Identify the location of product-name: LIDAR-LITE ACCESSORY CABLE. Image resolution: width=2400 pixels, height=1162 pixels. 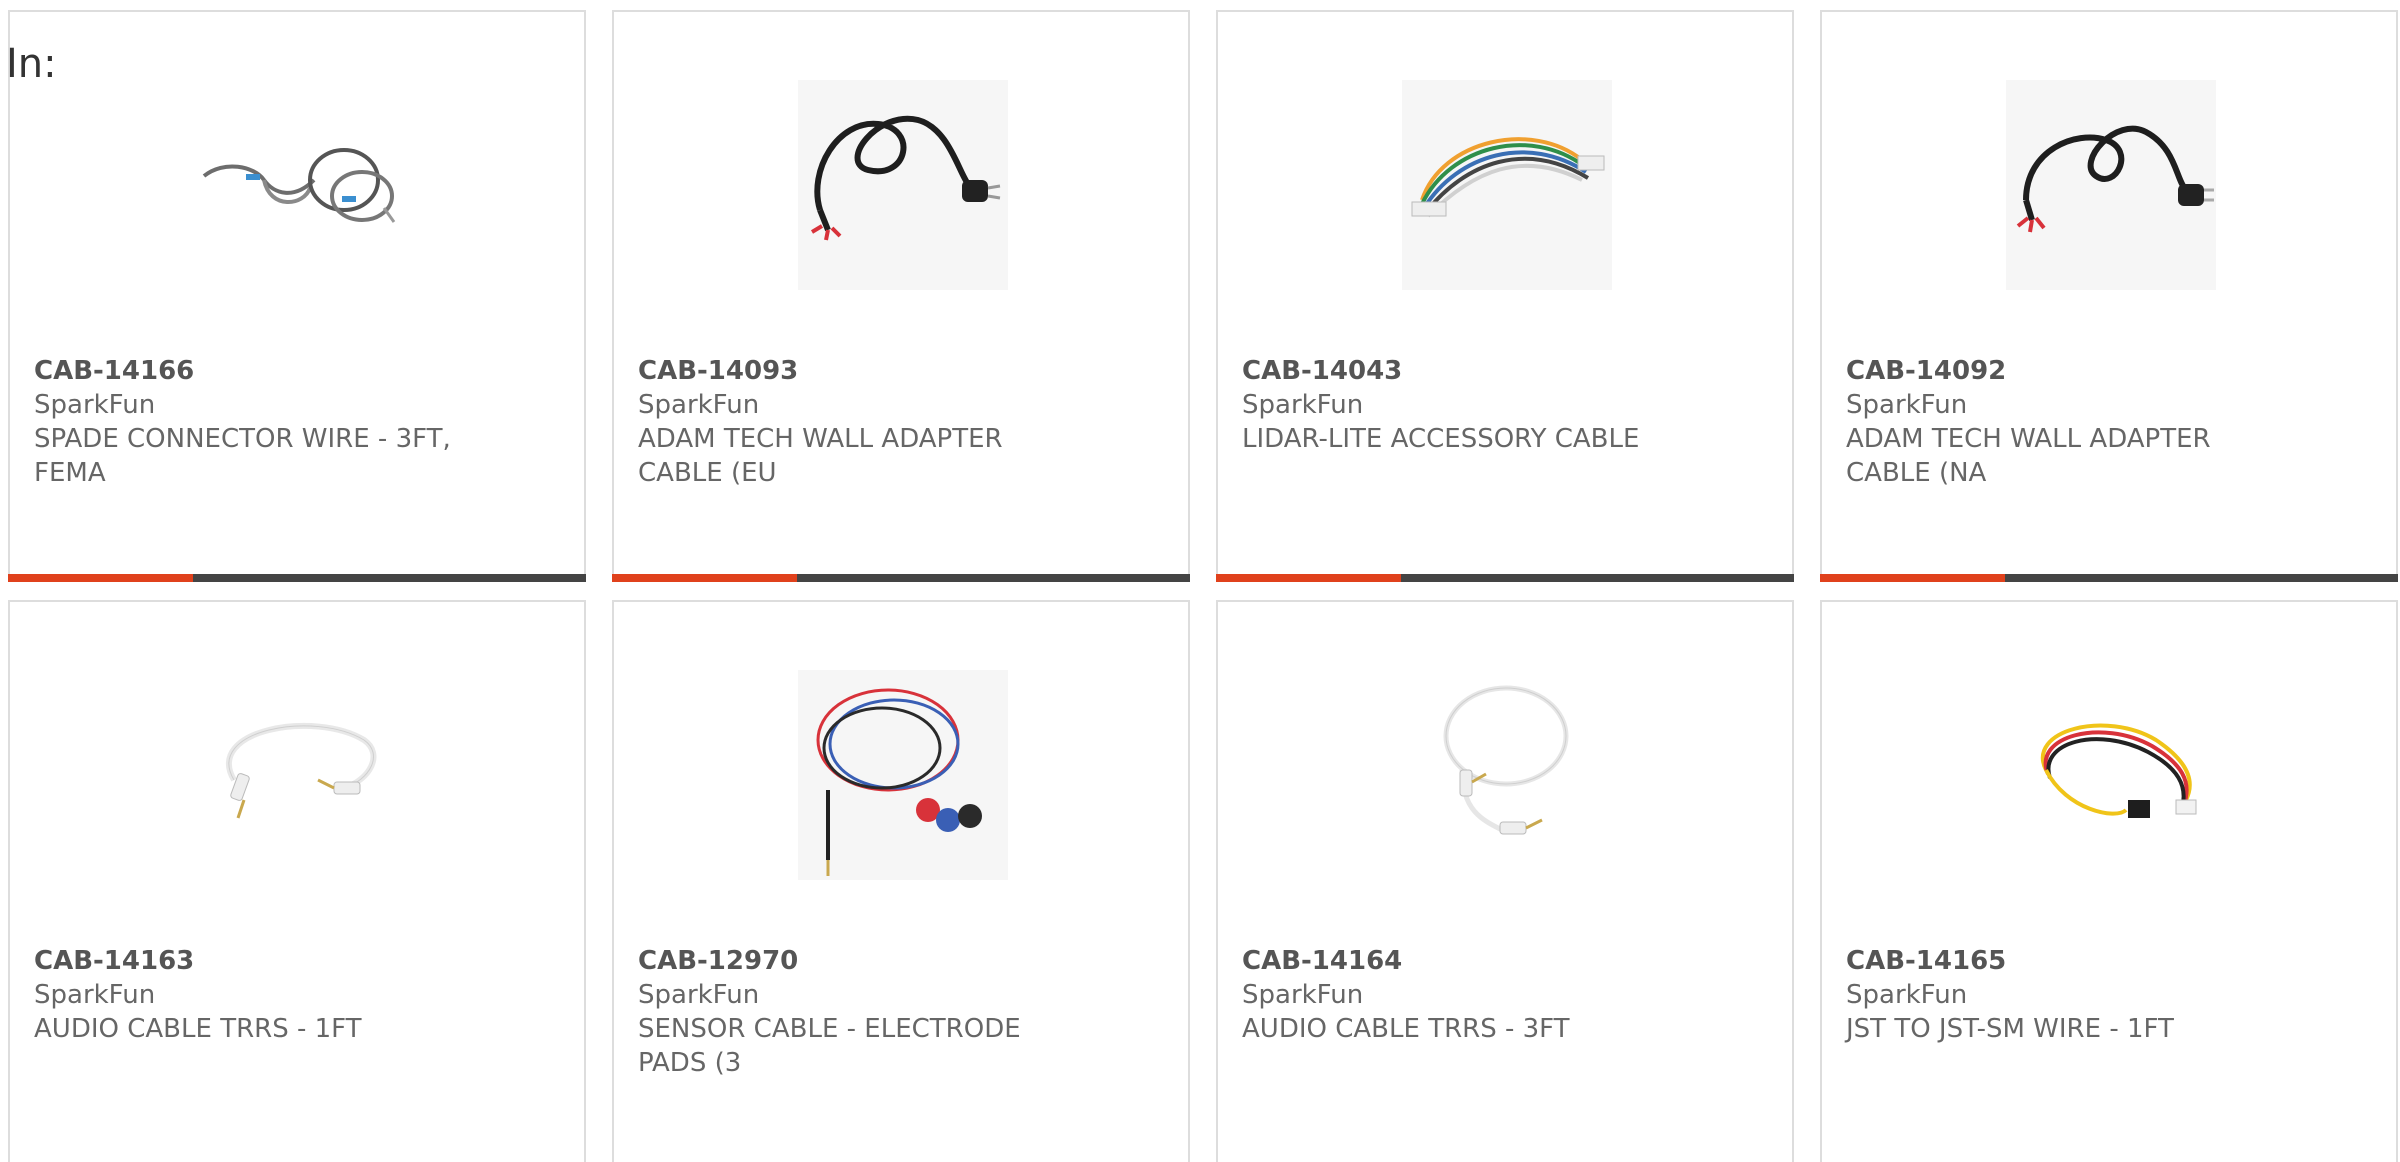
(1462, 439).